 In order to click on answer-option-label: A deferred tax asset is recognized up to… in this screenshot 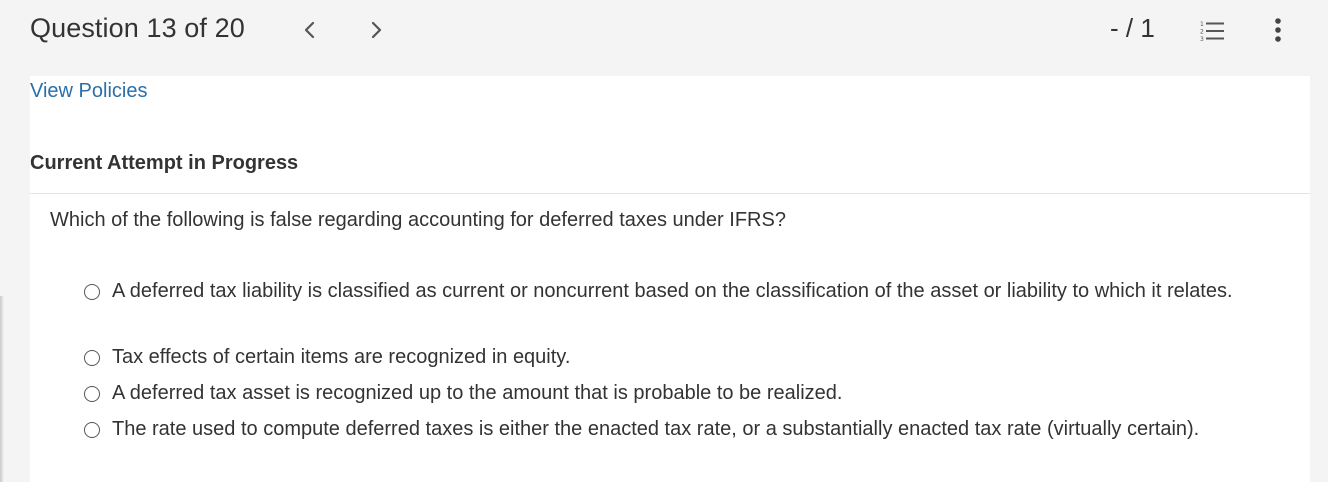, I will do `click(477, 393)`.